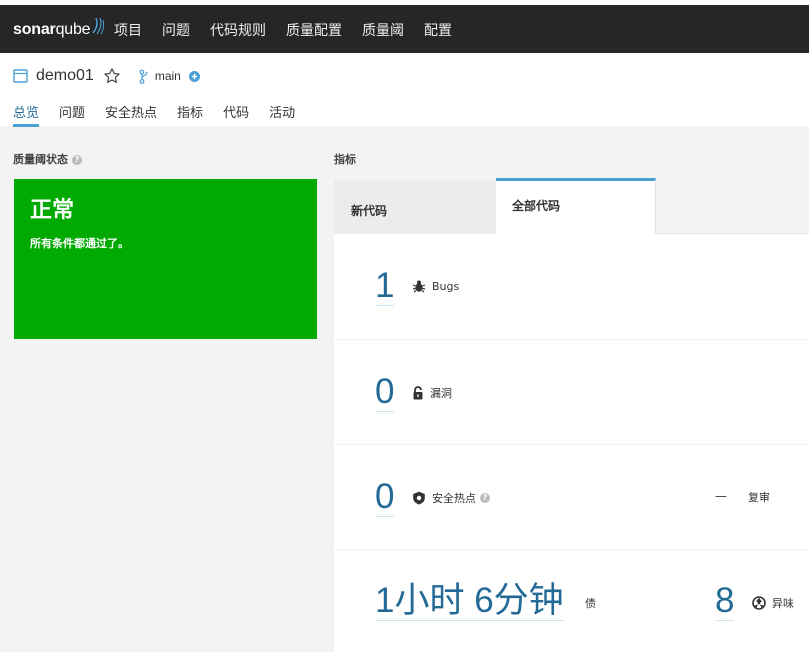 Image resolution: width=809 pixels, height=652 pixels. Describe the element at coordinates (20, 76) in the screenshot. I see `project-icon` at that location.